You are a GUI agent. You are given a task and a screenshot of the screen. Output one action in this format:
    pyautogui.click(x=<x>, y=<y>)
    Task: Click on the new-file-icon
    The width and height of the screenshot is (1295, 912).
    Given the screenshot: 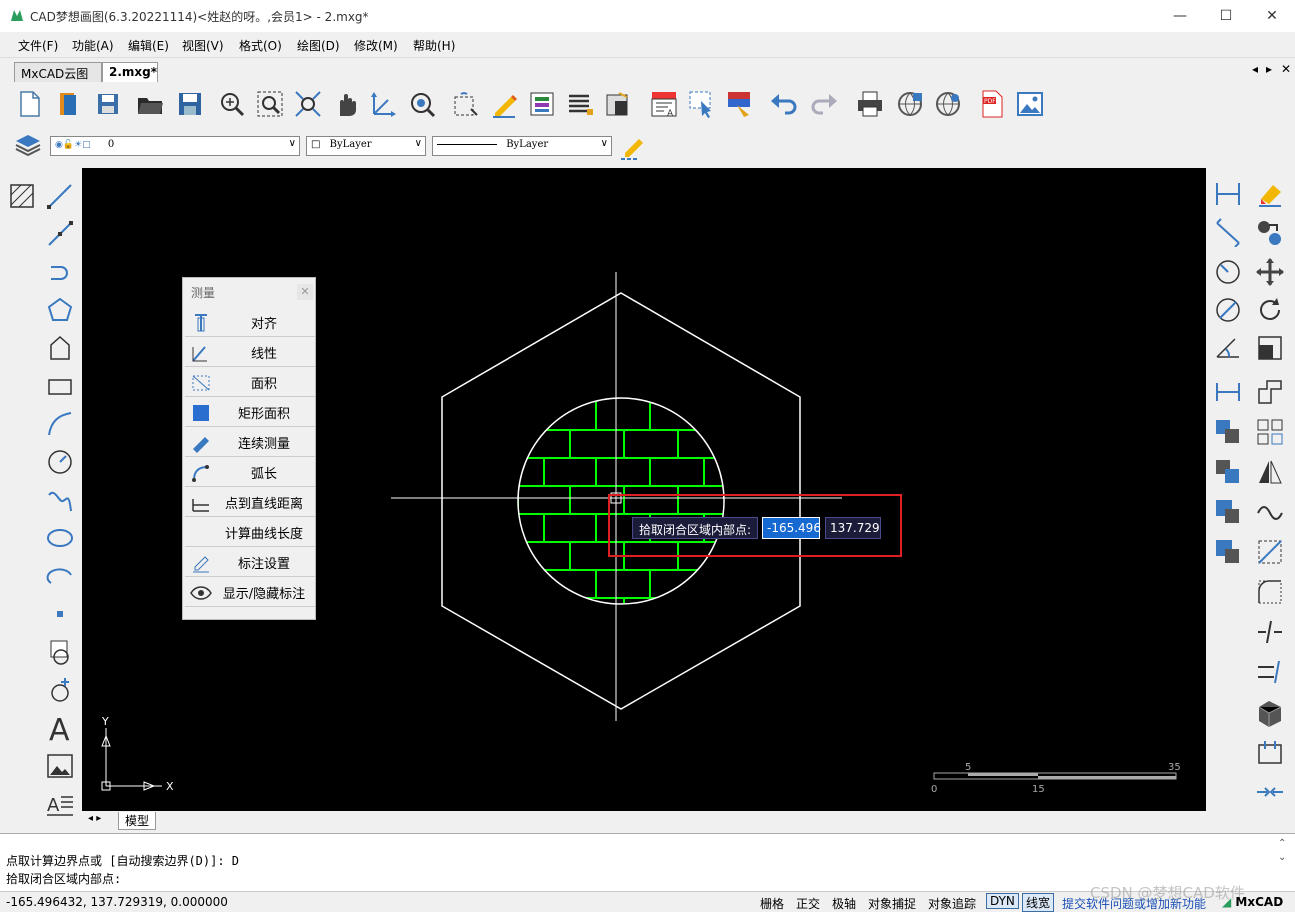 What is the action you would take?
    pyautogui.click(x=30, y=104)
    